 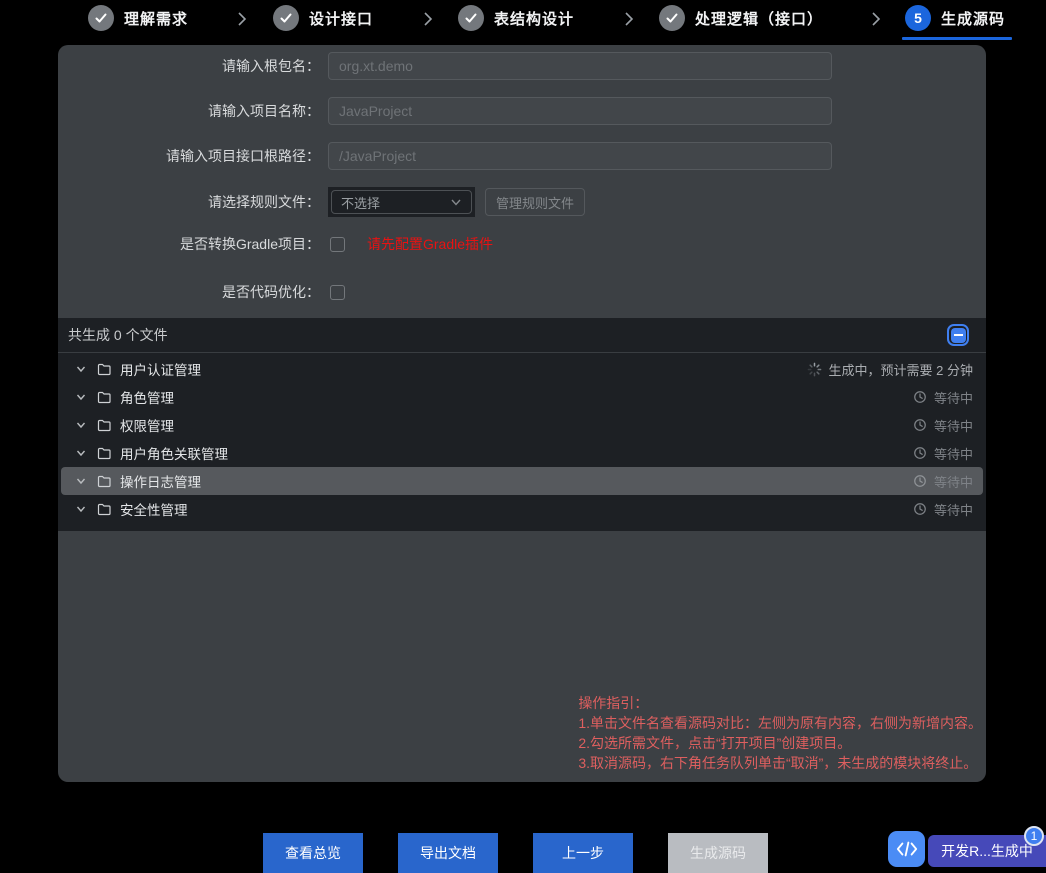 What do you see at coordinates (321, 202) in the screenshot?
I see `form-row-rule-file: 请选择规则文件： 不选择 管理规则文件` at bounding box center [321, 202].